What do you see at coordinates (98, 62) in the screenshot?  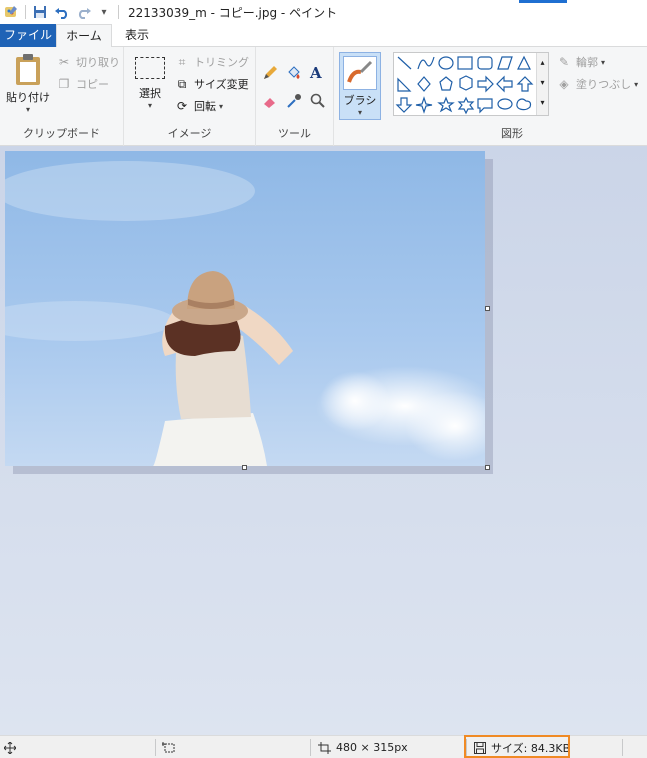 I see `cut-label: 切り取り` at bounding box center [98, 62].